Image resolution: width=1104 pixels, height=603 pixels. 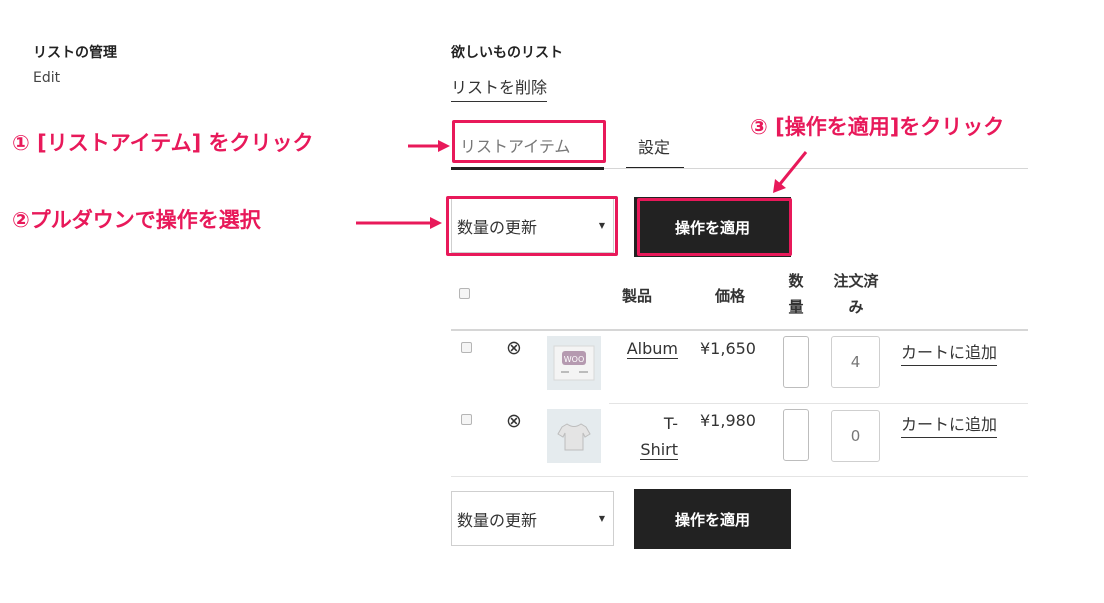 I want to click on arrow-step3-icon, so click(x=790, y=172).